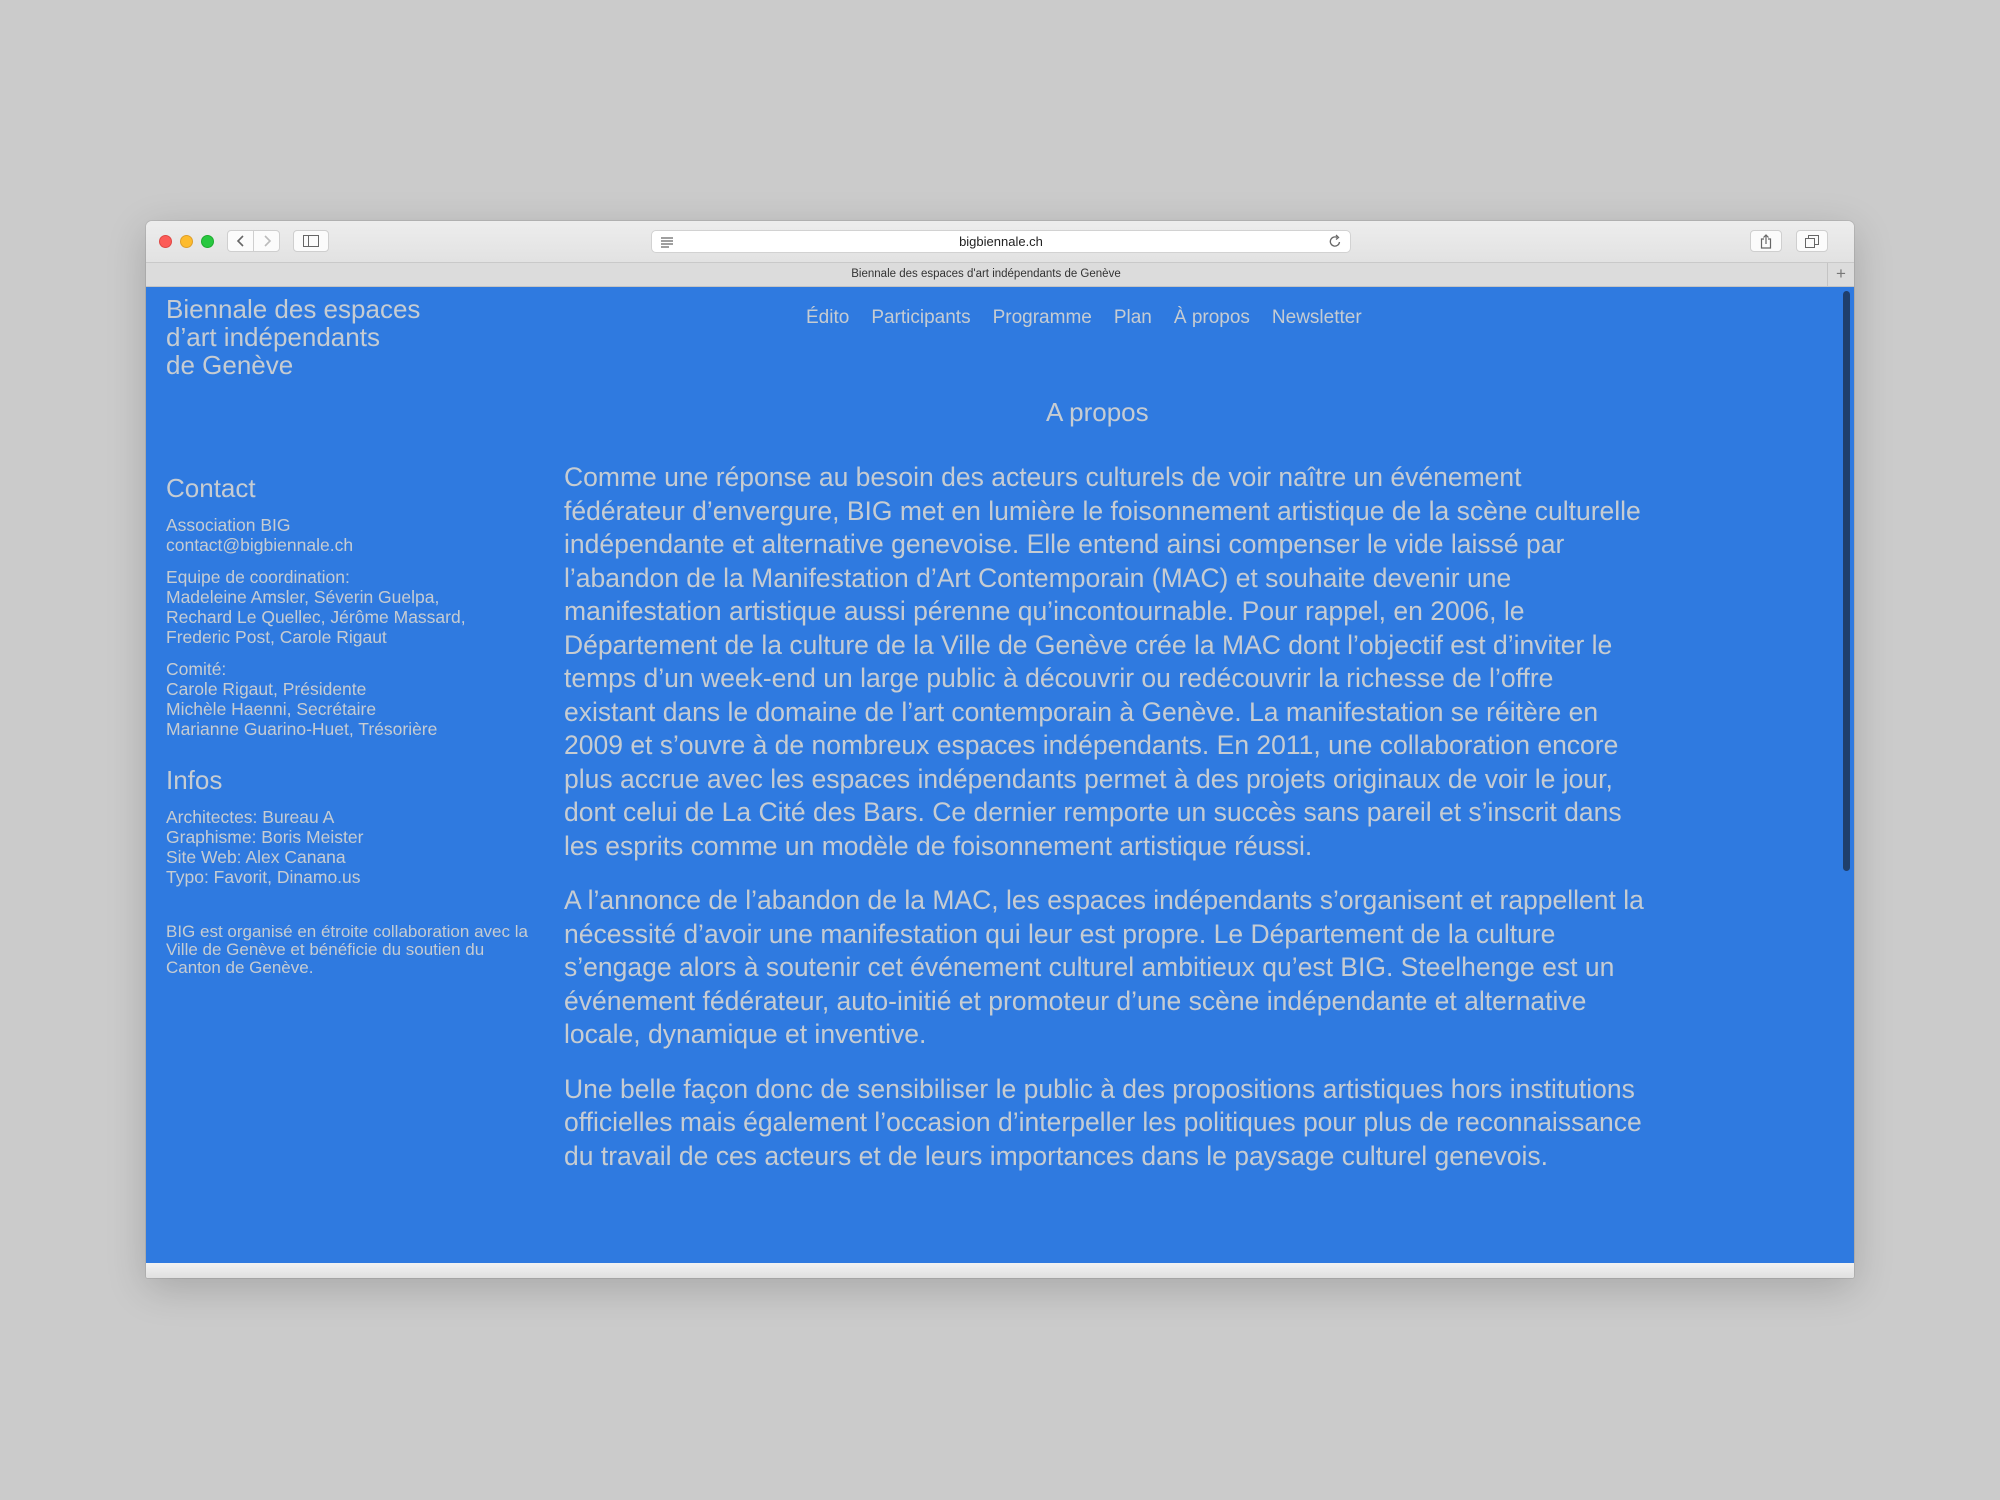  I want to click on chevron-right-icon, so click(267, 241).